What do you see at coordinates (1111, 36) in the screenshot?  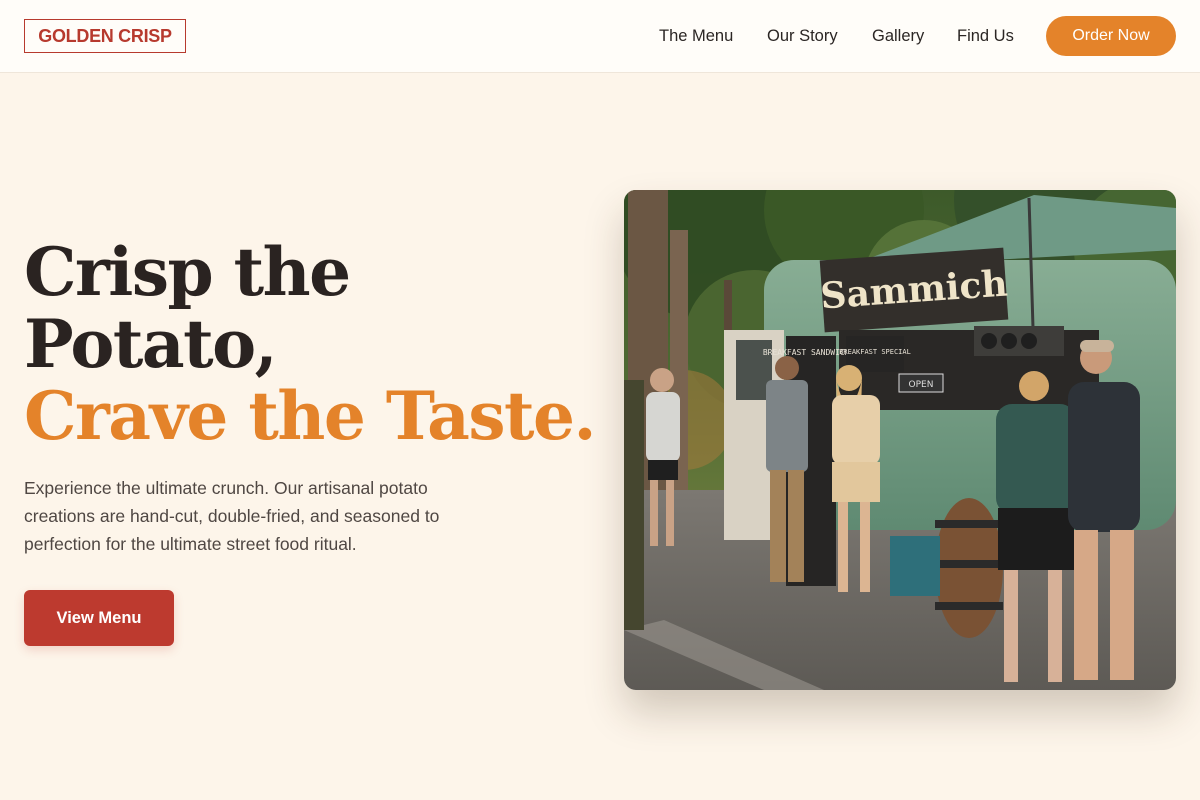 I see `order-now-button: Order Now` at bounding box center [1111, 36].